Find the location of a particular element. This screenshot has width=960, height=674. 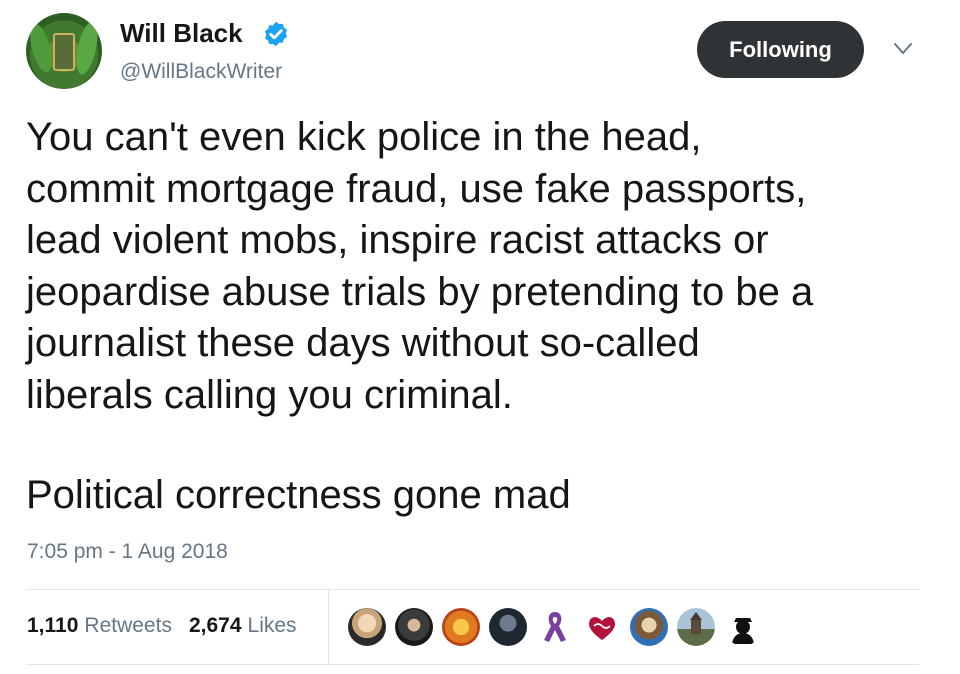

author-handle: @WillBlackWriter is located at coordinates (201, 72).